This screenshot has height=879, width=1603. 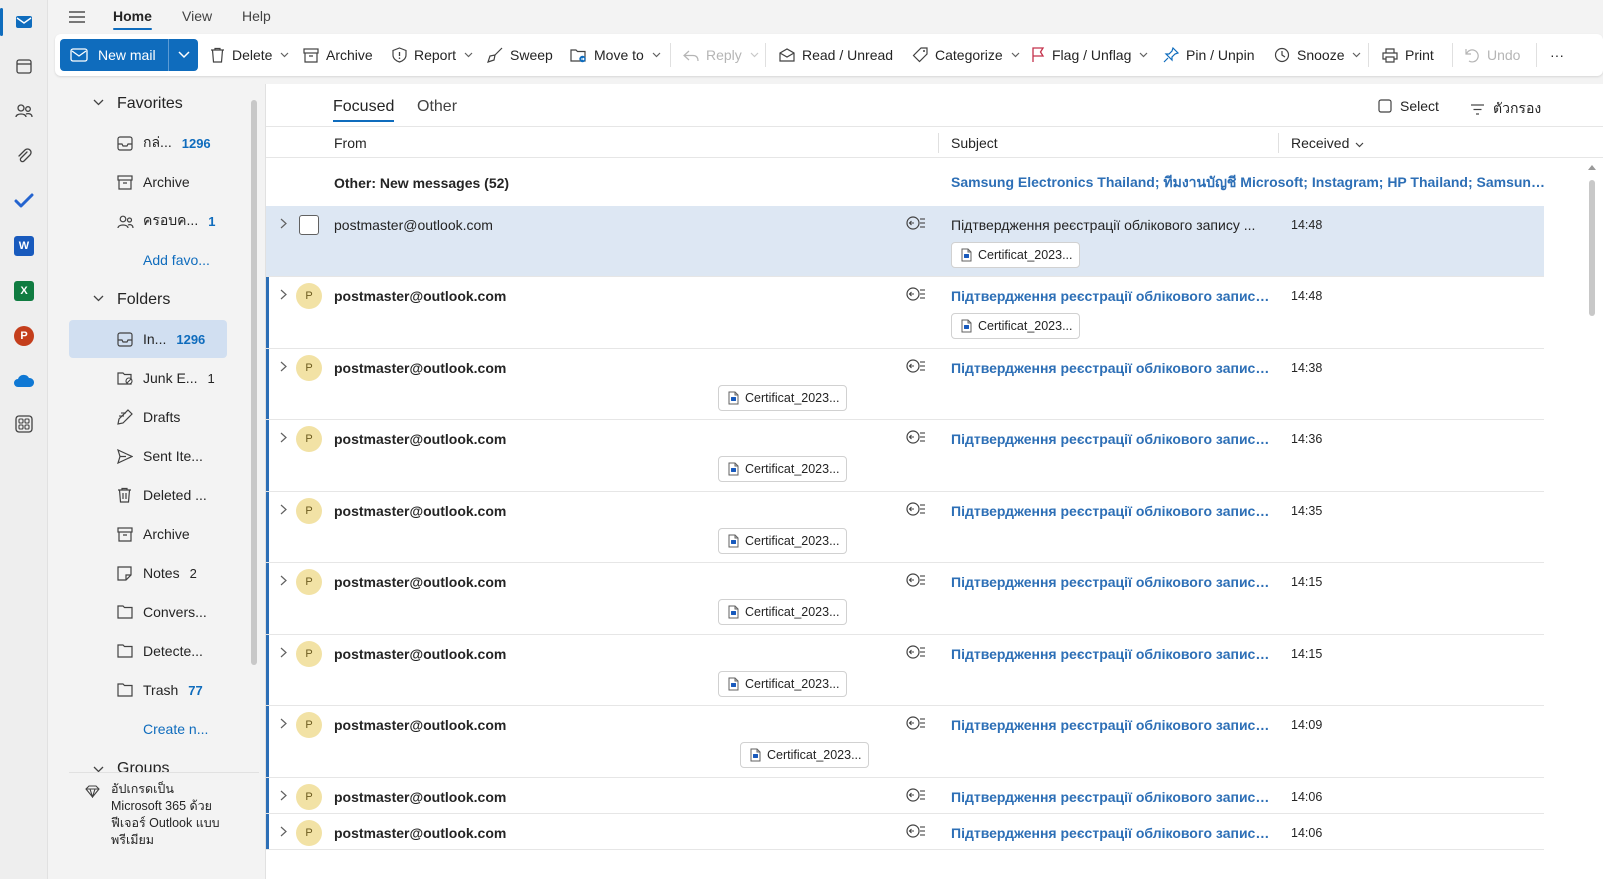 What do you see at coordinates (183, 55) in the screenshot?
I see `new-mail-dropdown` at bounding box center [183, 55].